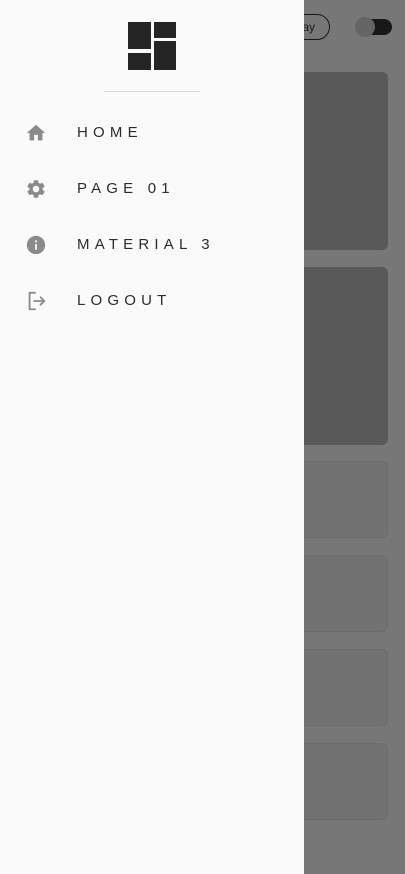  What do you see at coordinates (126, 188) in the screenshot?
I see `drawer-item-label: PAGE 01` at bounding box center [126, 188].